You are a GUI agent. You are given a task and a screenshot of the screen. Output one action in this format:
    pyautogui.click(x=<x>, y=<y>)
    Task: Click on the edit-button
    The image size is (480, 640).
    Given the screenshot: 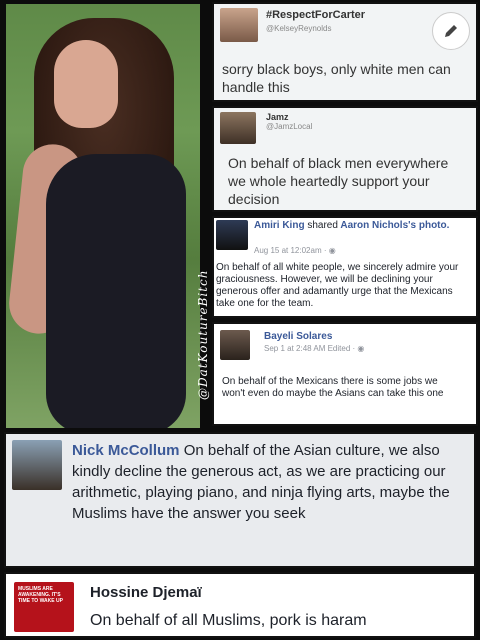 What is the action you would take?
    pyautogui.click(x=451, y=31)
    